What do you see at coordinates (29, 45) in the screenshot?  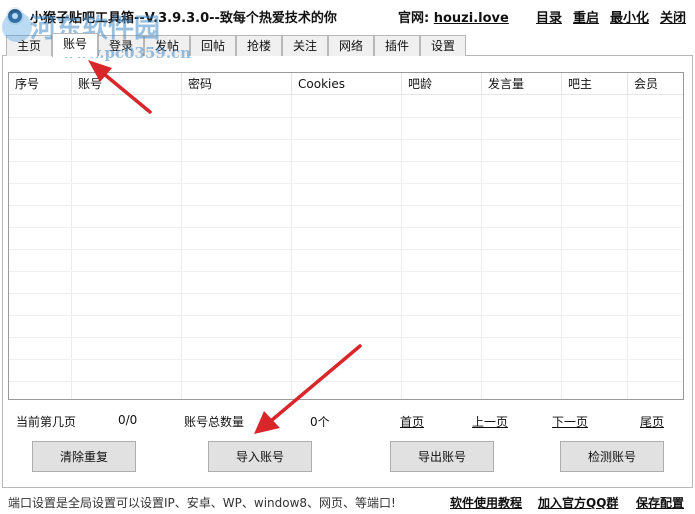 I see `tab-home: 主页` at bounding box center [29, 45].